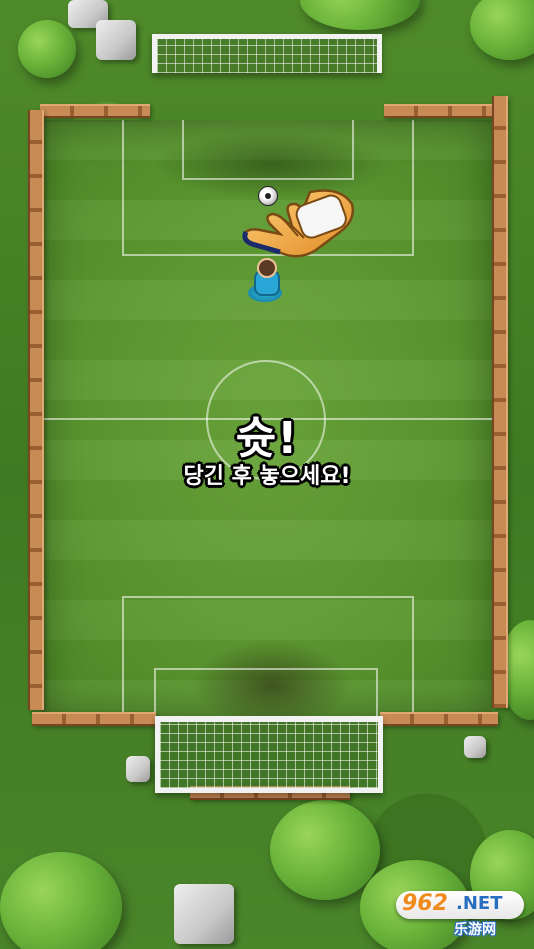 This screenshot has width=534, height=949. I want to click on goal-area-top, so click(268, 150).